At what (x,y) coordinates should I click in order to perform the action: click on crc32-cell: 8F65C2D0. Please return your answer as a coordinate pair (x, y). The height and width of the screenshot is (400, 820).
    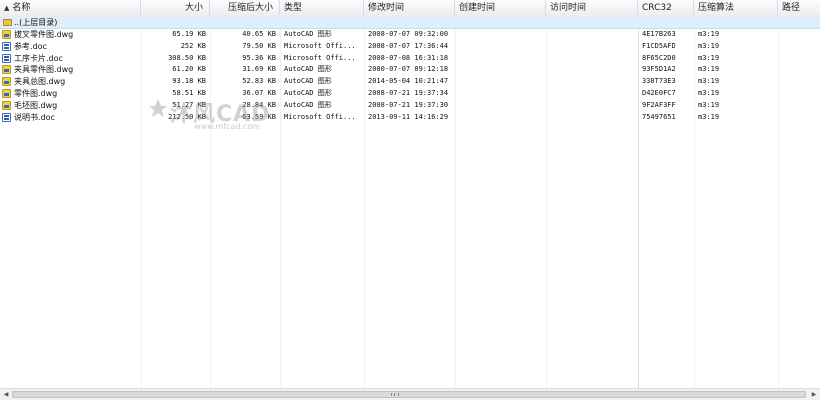
    Looking at the image, I should click on (659, 57).